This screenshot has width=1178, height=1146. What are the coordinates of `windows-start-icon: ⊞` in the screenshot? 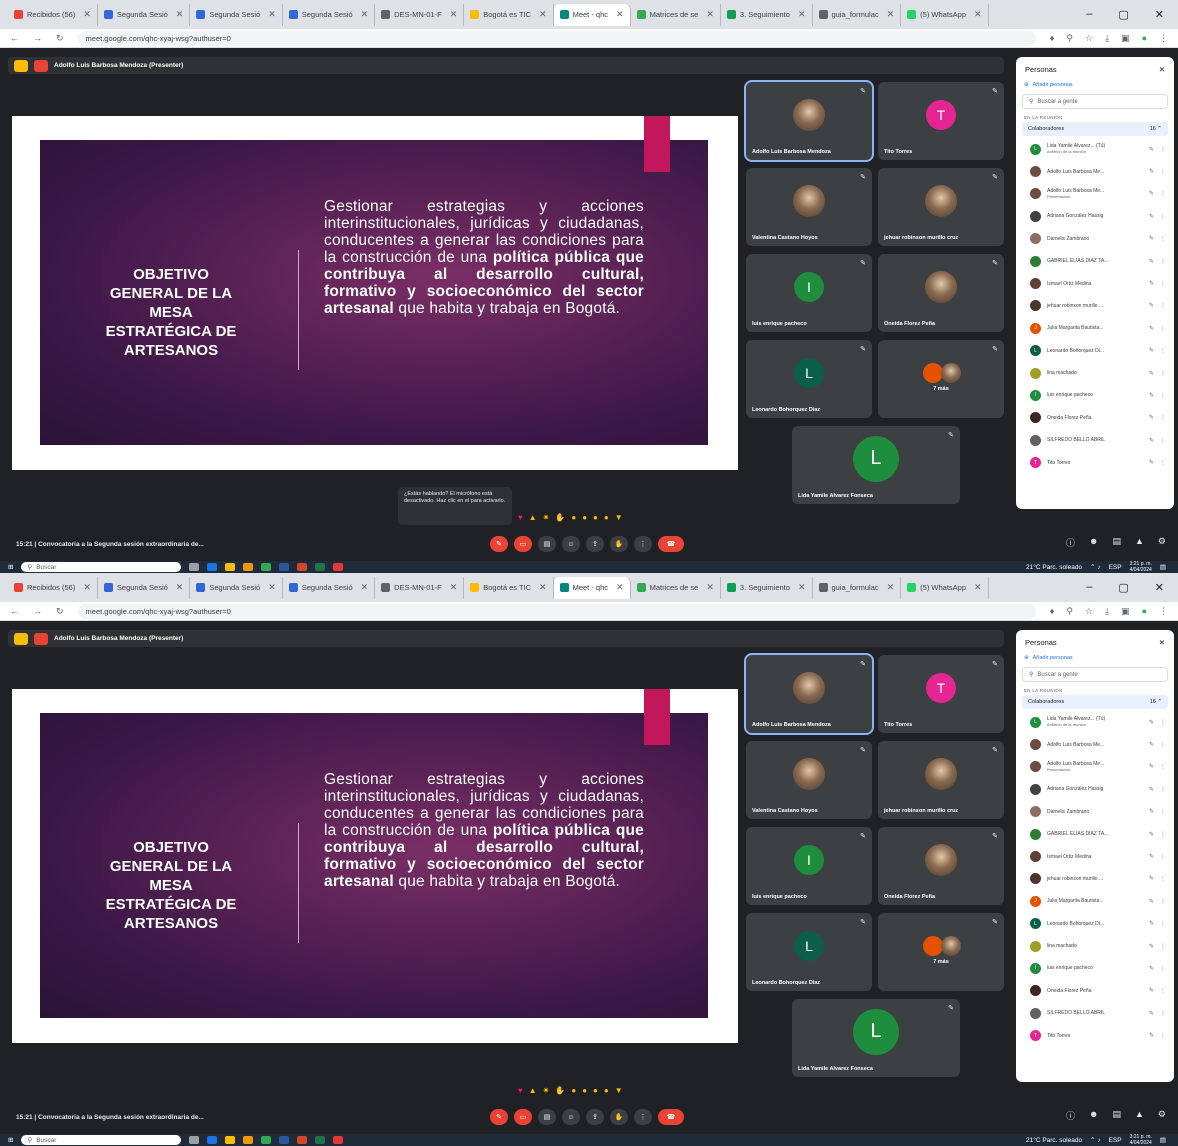 It's located at (10, 567).